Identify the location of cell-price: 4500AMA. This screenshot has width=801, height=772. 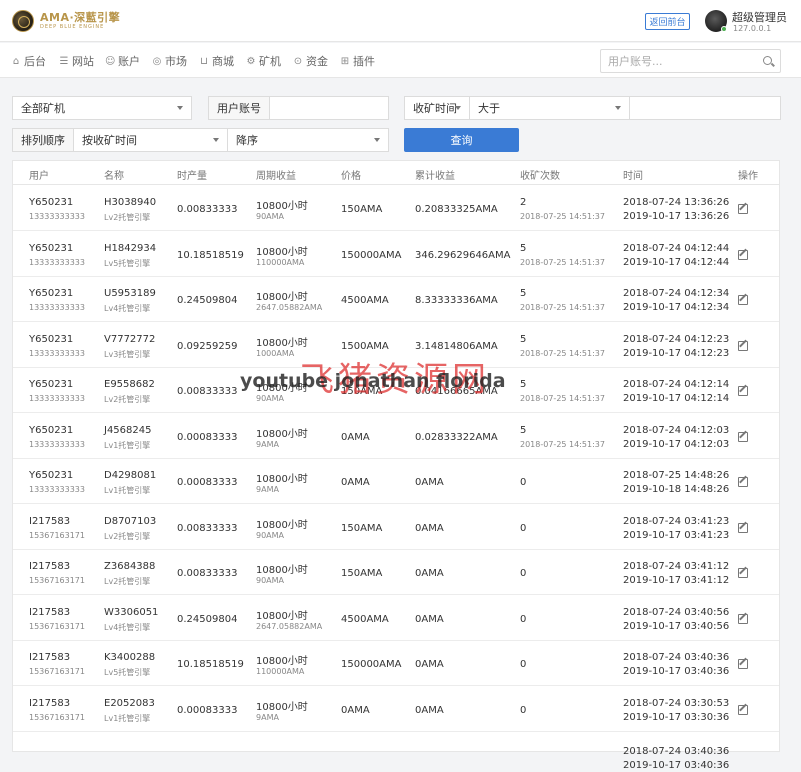
(365, 619).